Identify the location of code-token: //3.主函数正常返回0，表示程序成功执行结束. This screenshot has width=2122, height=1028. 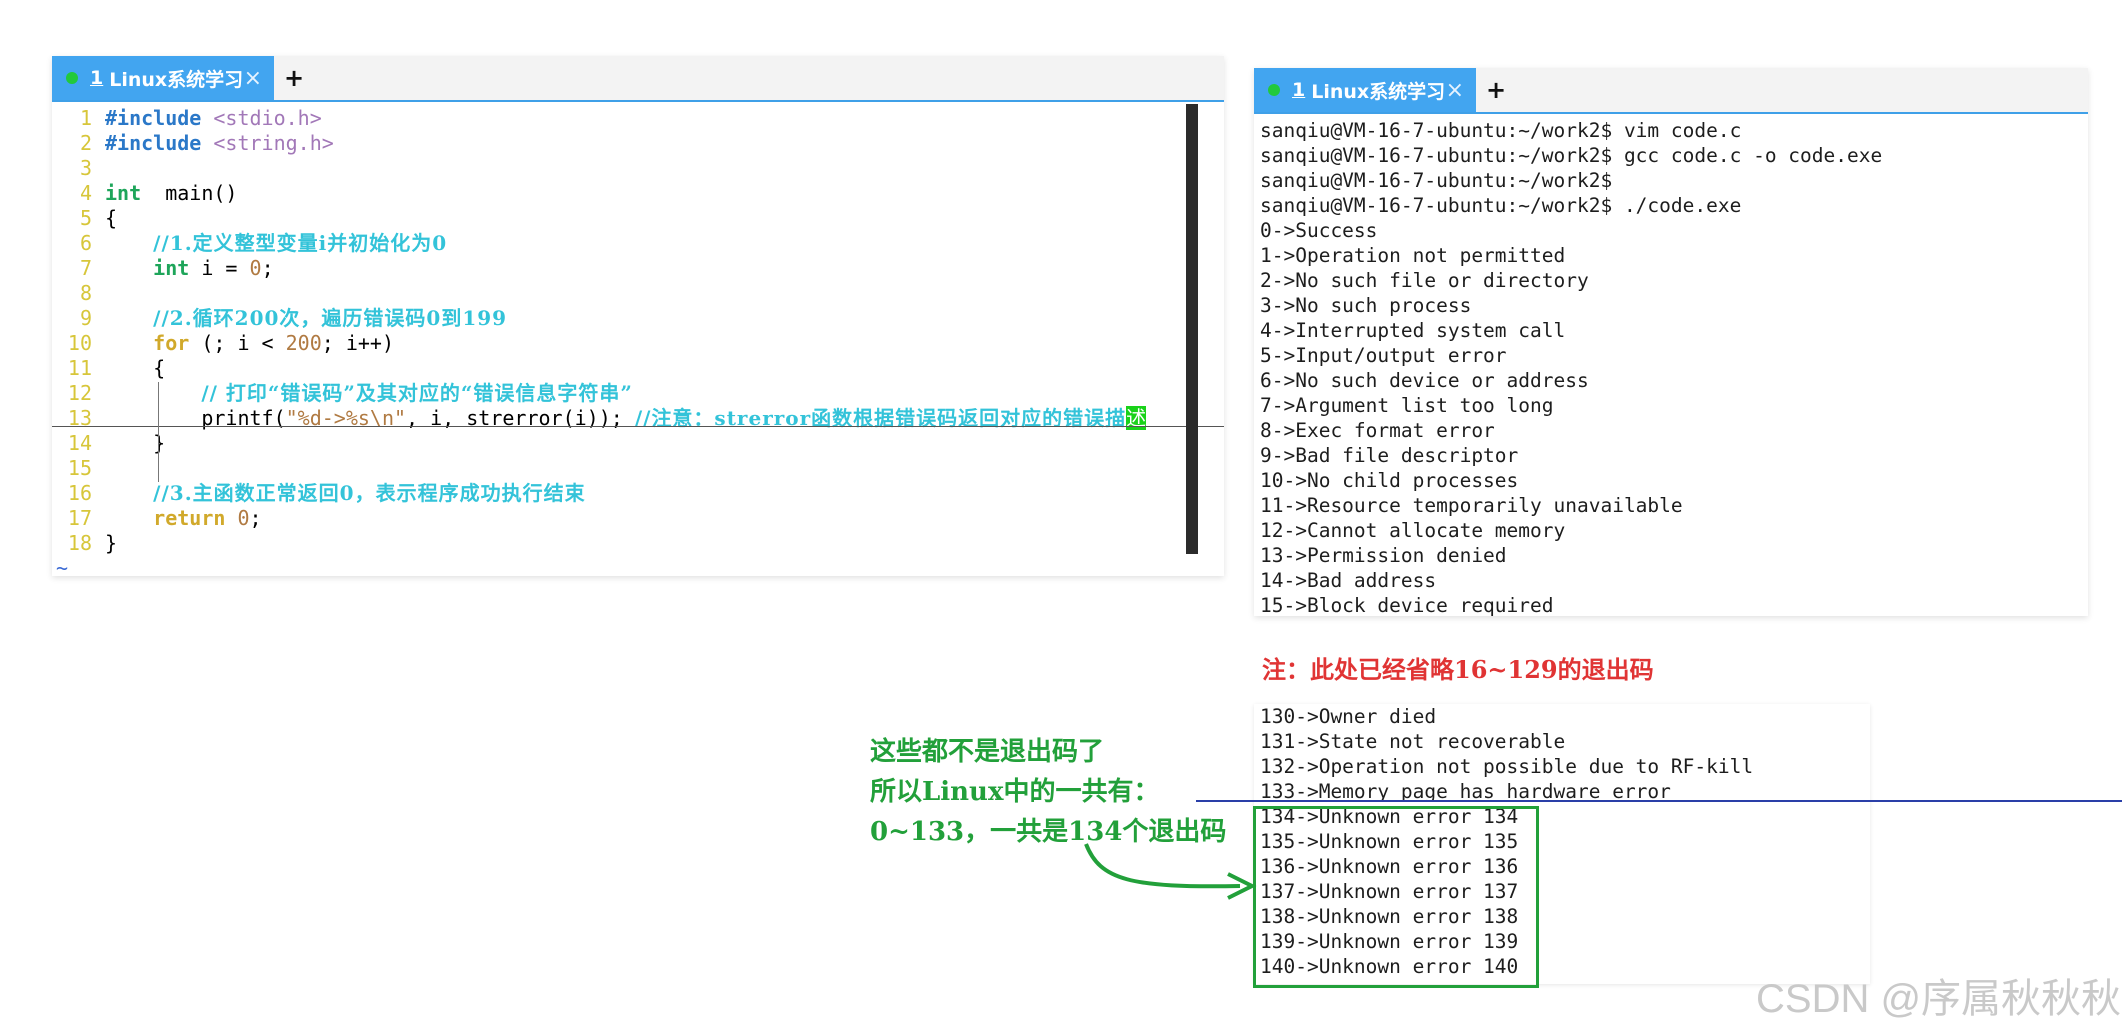
(369, 493).